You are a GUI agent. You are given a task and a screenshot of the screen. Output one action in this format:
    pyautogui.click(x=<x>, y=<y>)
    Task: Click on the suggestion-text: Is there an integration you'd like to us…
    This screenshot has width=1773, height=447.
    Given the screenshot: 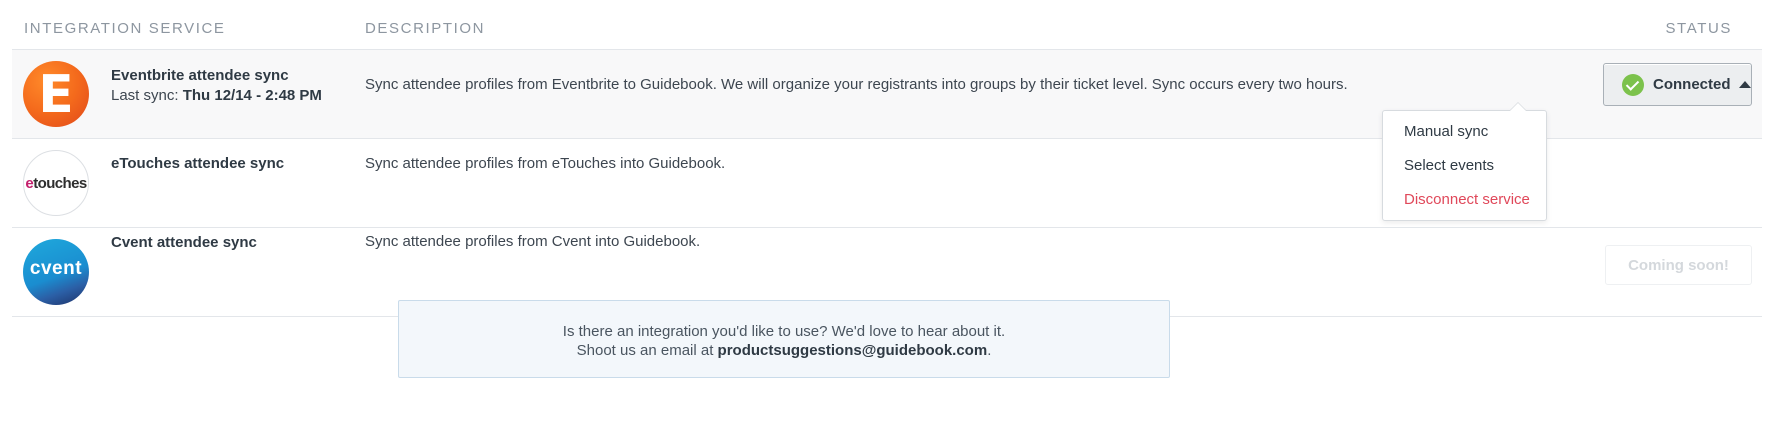 What is the action you would take?
    pyautogui.click(x=784, y=331)
    